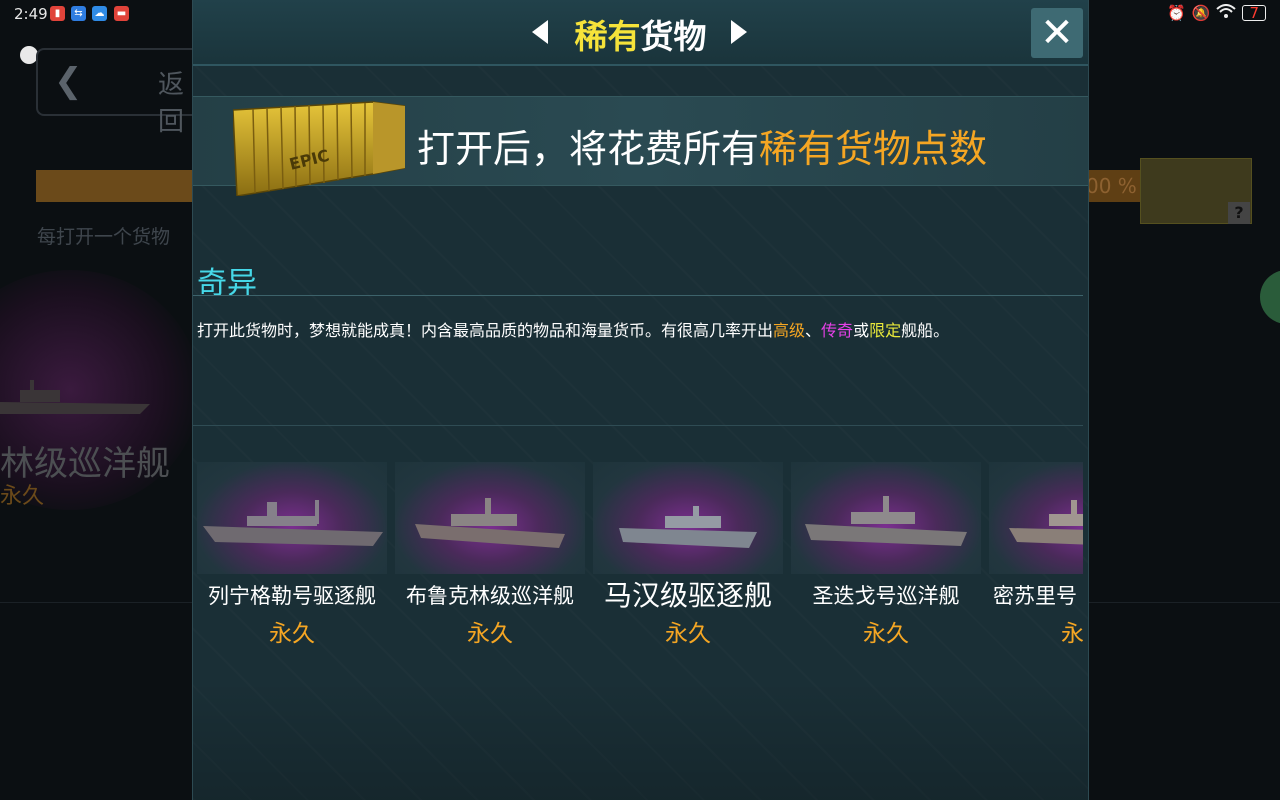 Image resolution: width=1280 pixels, height=800 pixels. I want to click on cost-banner-text: 打开后，将花费所有稀有货物点数, so click(702, 145).